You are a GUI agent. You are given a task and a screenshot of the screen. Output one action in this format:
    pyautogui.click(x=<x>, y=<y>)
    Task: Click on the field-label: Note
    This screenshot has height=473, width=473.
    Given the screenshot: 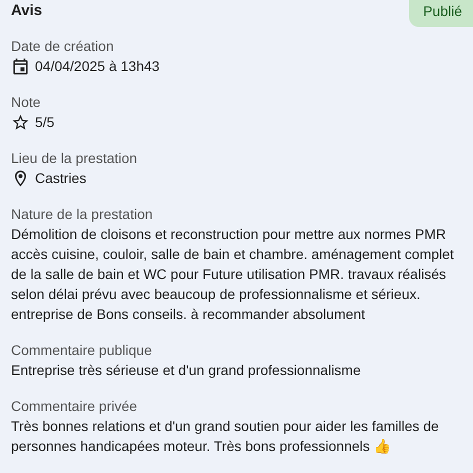 What is the action you would take?
    pyautogui.click(x=26, y=102)
    